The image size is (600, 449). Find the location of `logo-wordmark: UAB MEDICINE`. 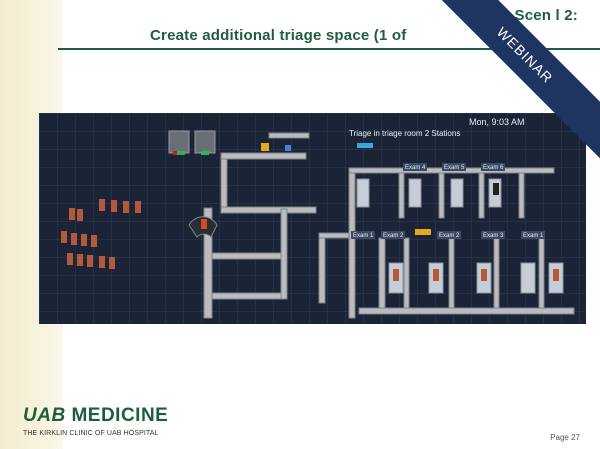

logo-wordmark: UAB MEDICINE is located at coordinates (95, 416).